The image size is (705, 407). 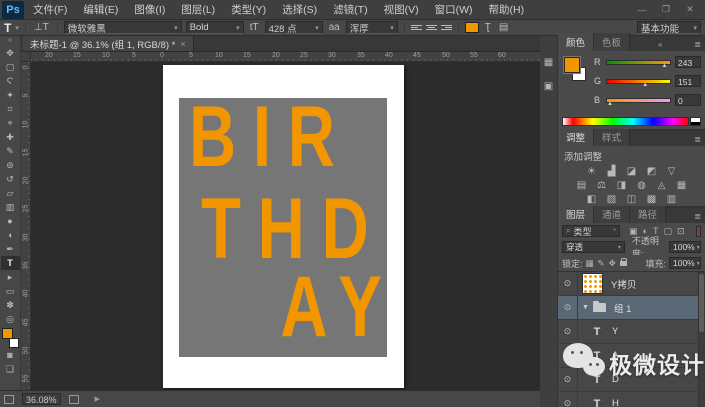 I want to click on gradient-map-icon: ▥, so click(x=671, y=199).